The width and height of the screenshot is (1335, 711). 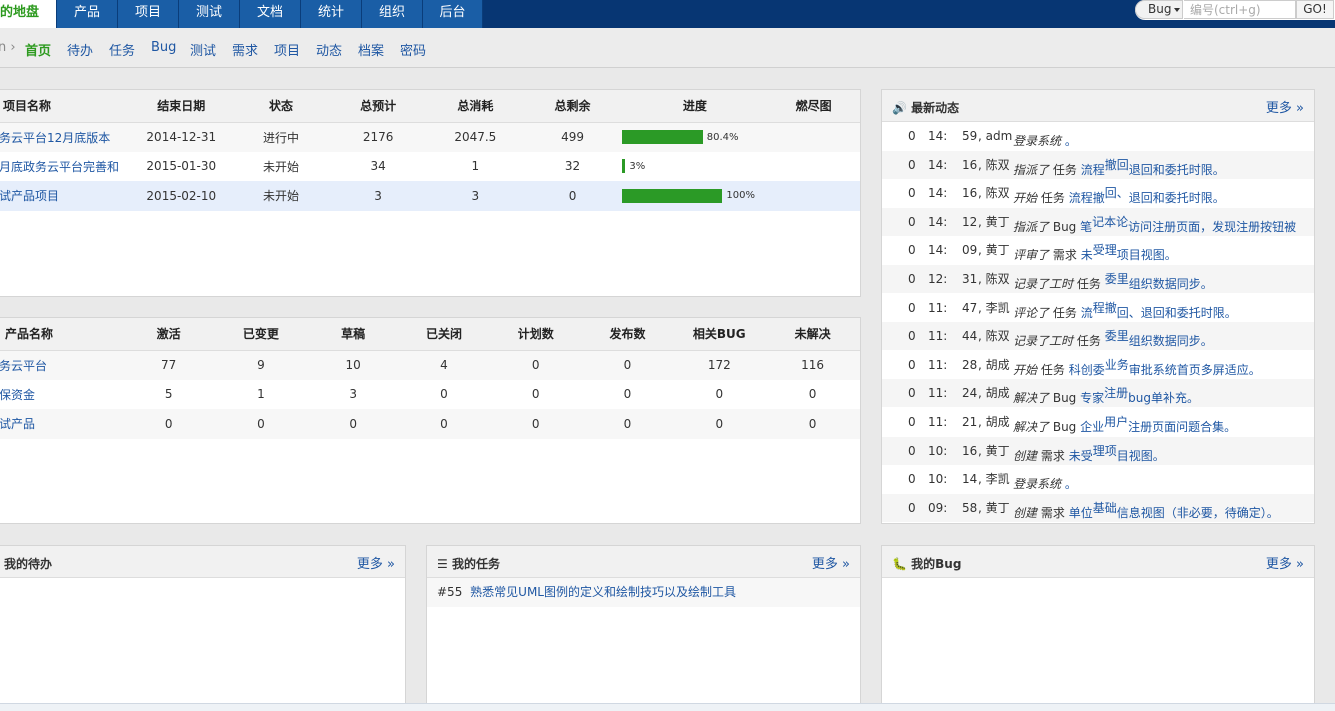 I want to click on tab-stats: 统计, so click(x=331, y=14).